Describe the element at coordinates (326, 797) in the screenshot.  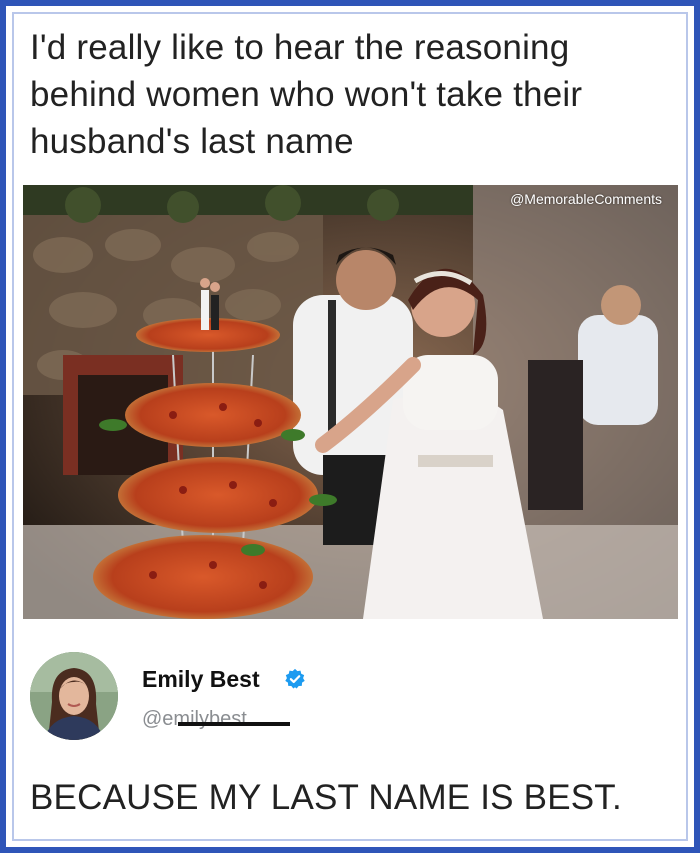
I see `reply-text: BECAUSE MY LAST NAME IS BEST.` at that location.